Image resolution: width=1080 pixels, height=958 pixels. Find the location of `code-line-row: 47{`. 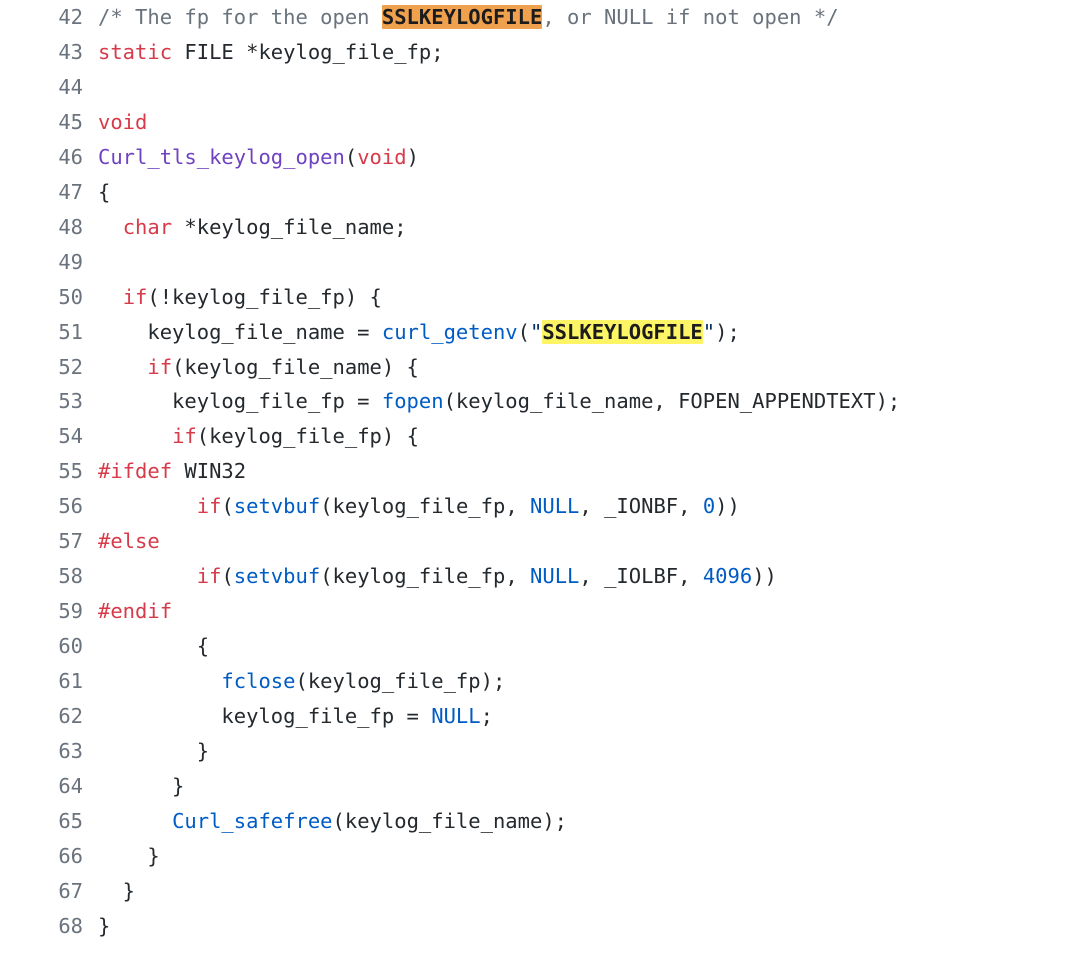

code-line-row: 47{ is located at coordinates (540, 192).